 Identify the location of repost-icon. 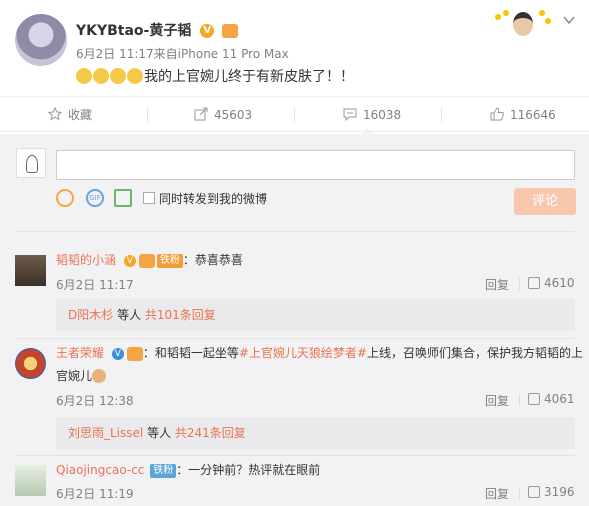
(204, 114).